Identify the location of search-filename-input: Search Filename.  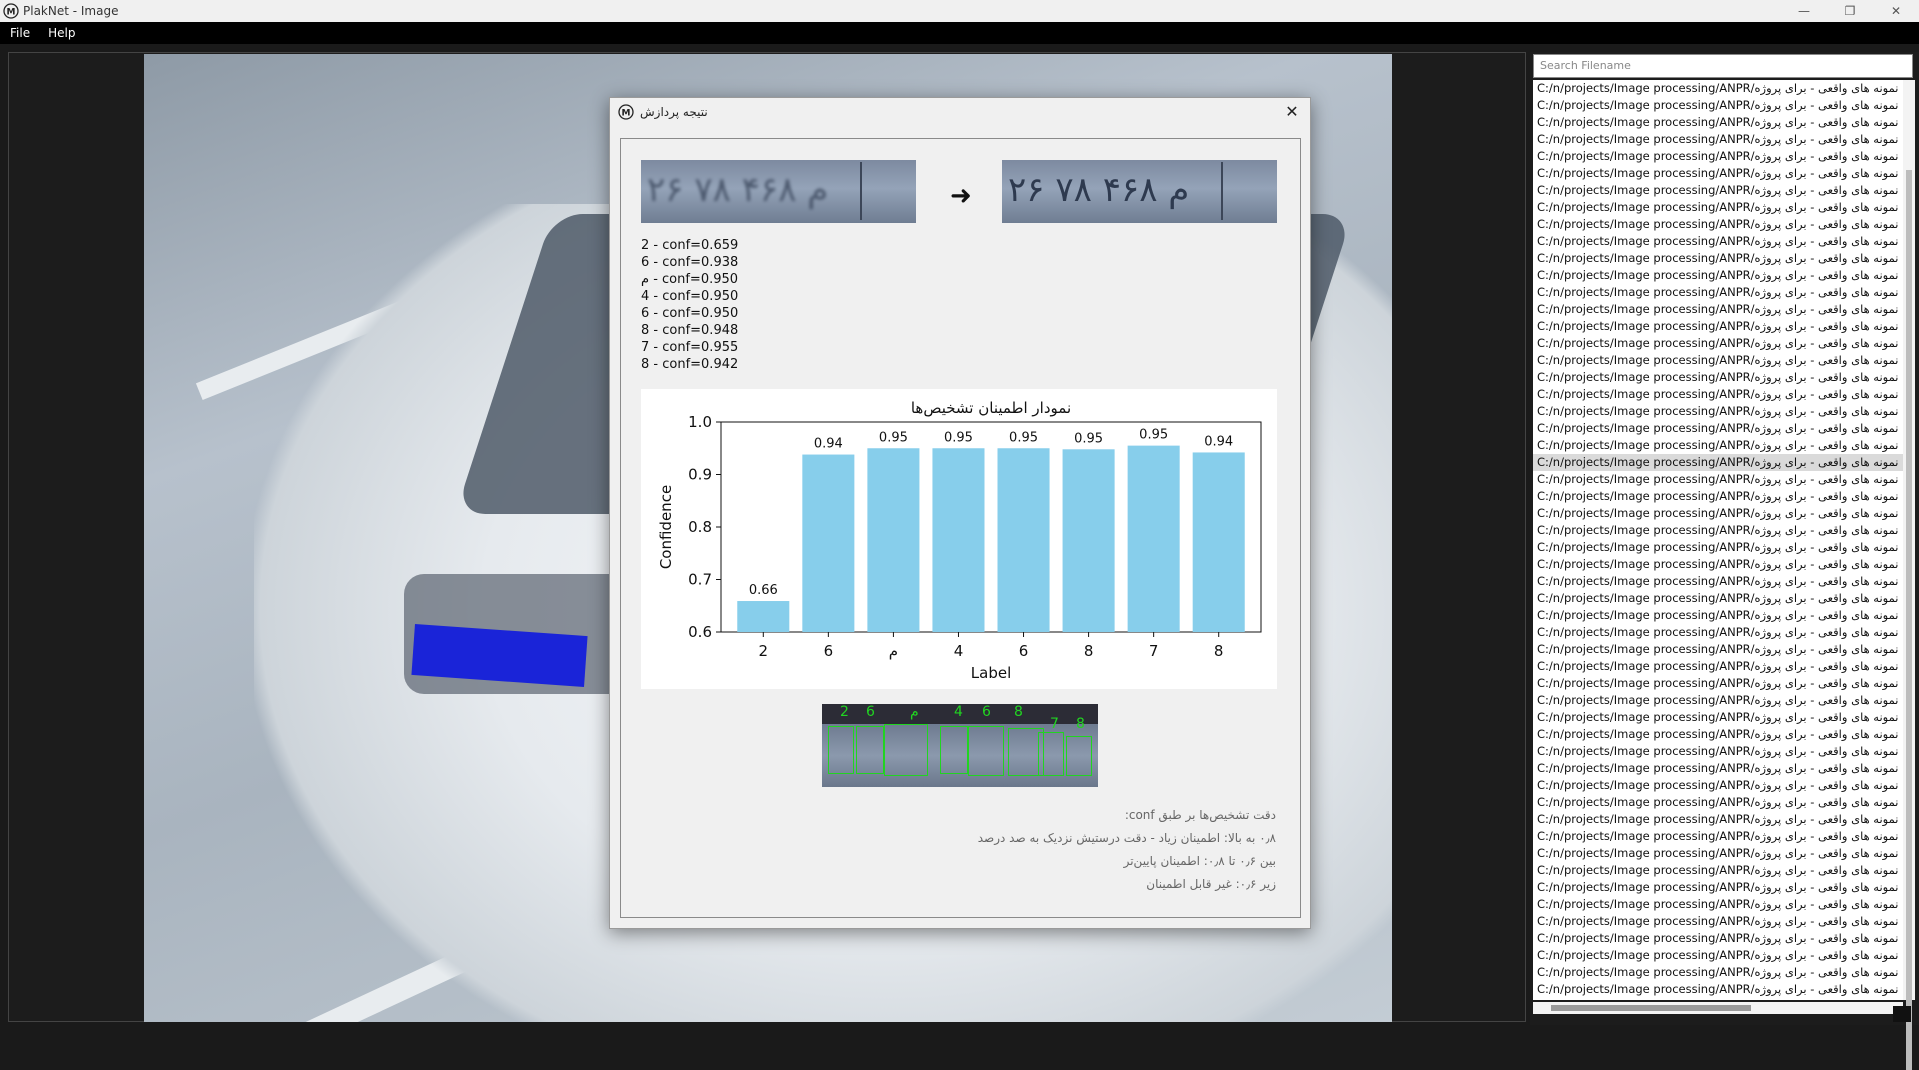
(1723, 66).